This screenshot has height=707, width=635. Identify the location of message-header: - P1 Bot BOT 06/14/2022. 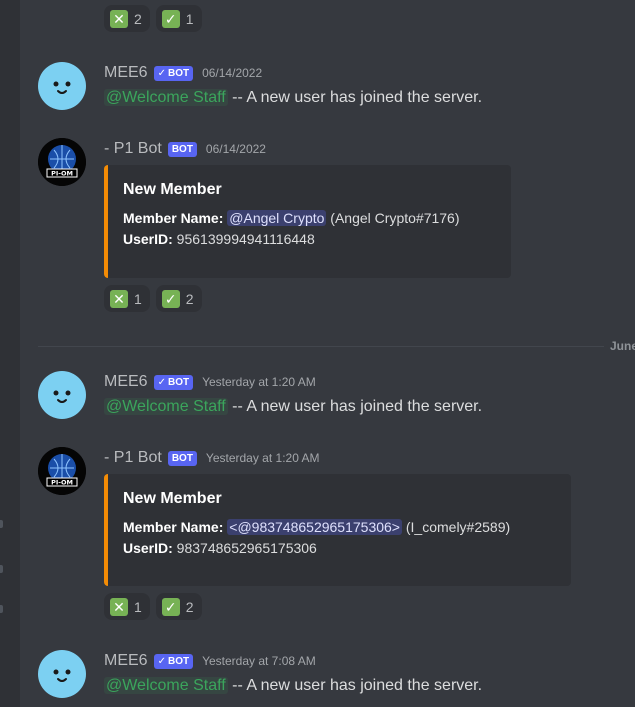
(185, 149).